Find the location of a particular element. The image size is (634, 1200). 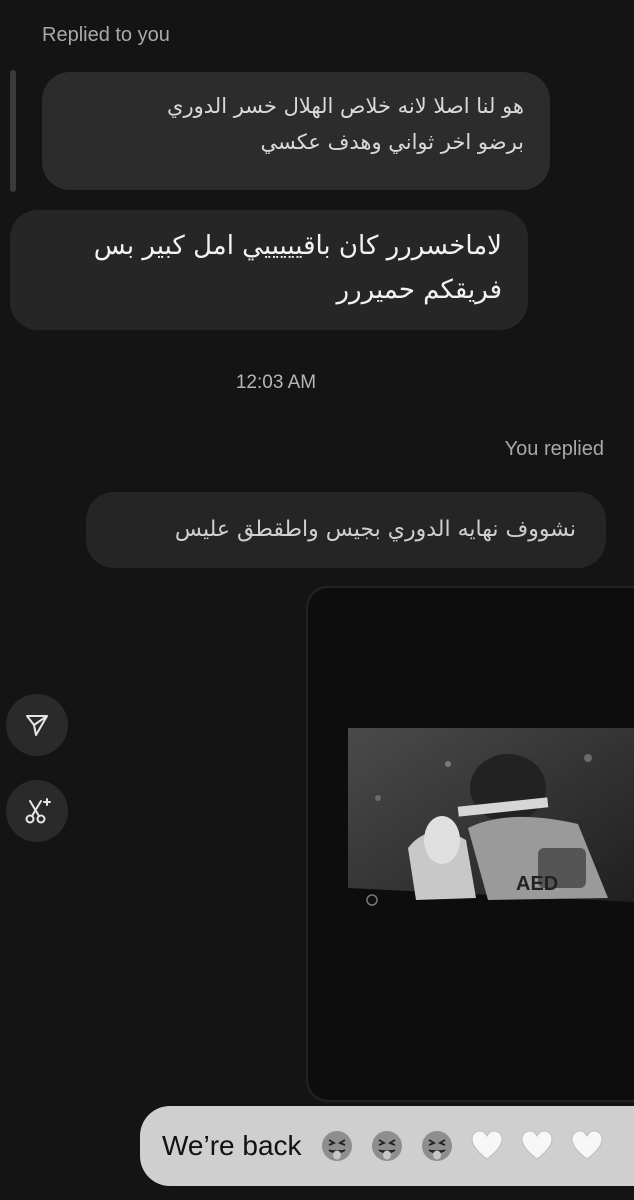

scissors-sparkle-icon is located at coordinates (38, 811).